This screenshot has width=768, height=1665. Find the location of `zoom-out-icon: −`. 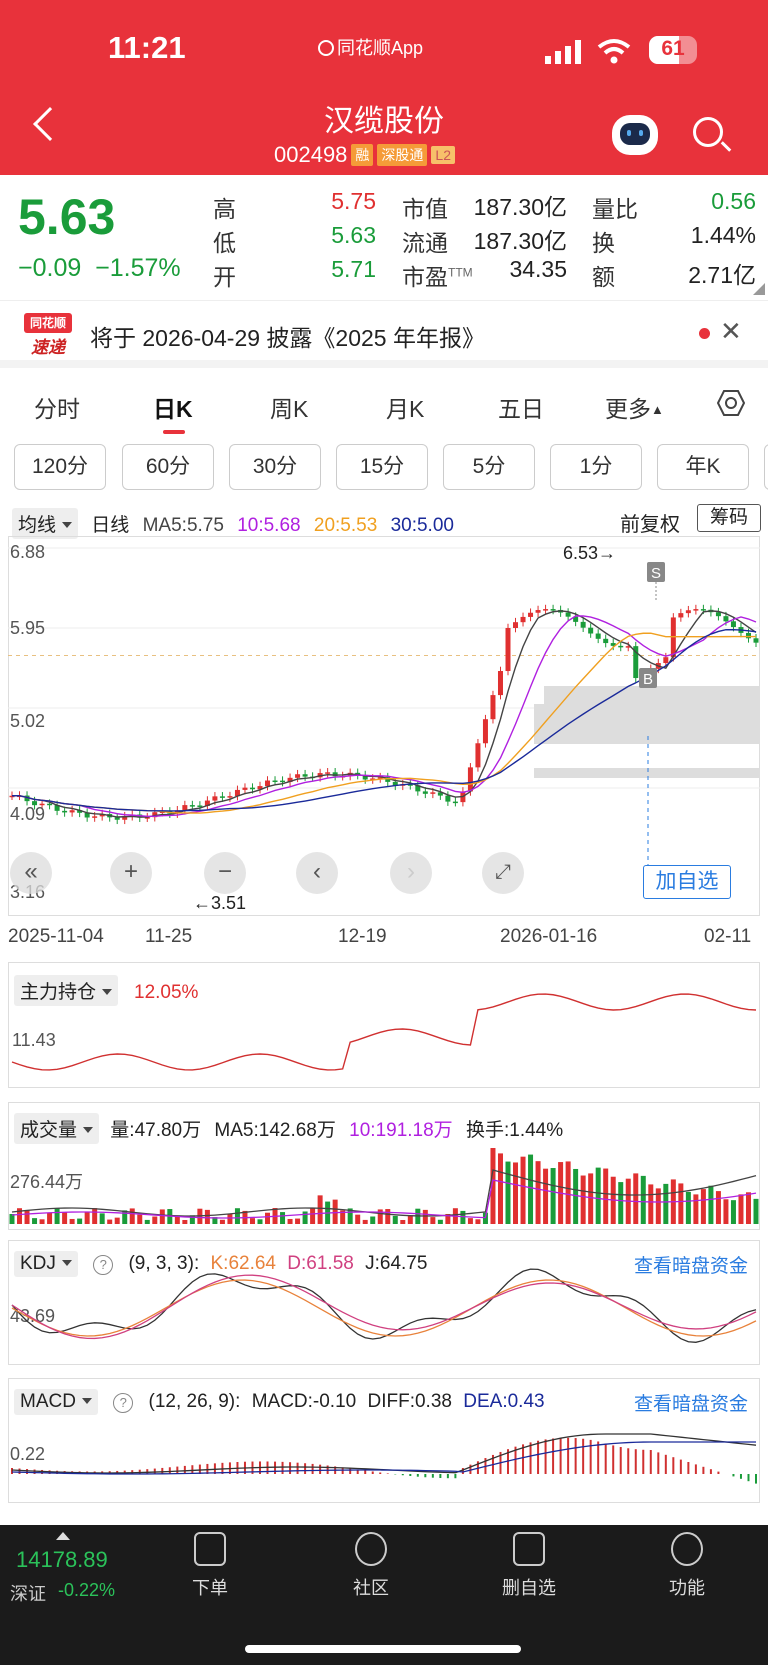

zoom-out-icon: − is located at coordinates (225, 873).